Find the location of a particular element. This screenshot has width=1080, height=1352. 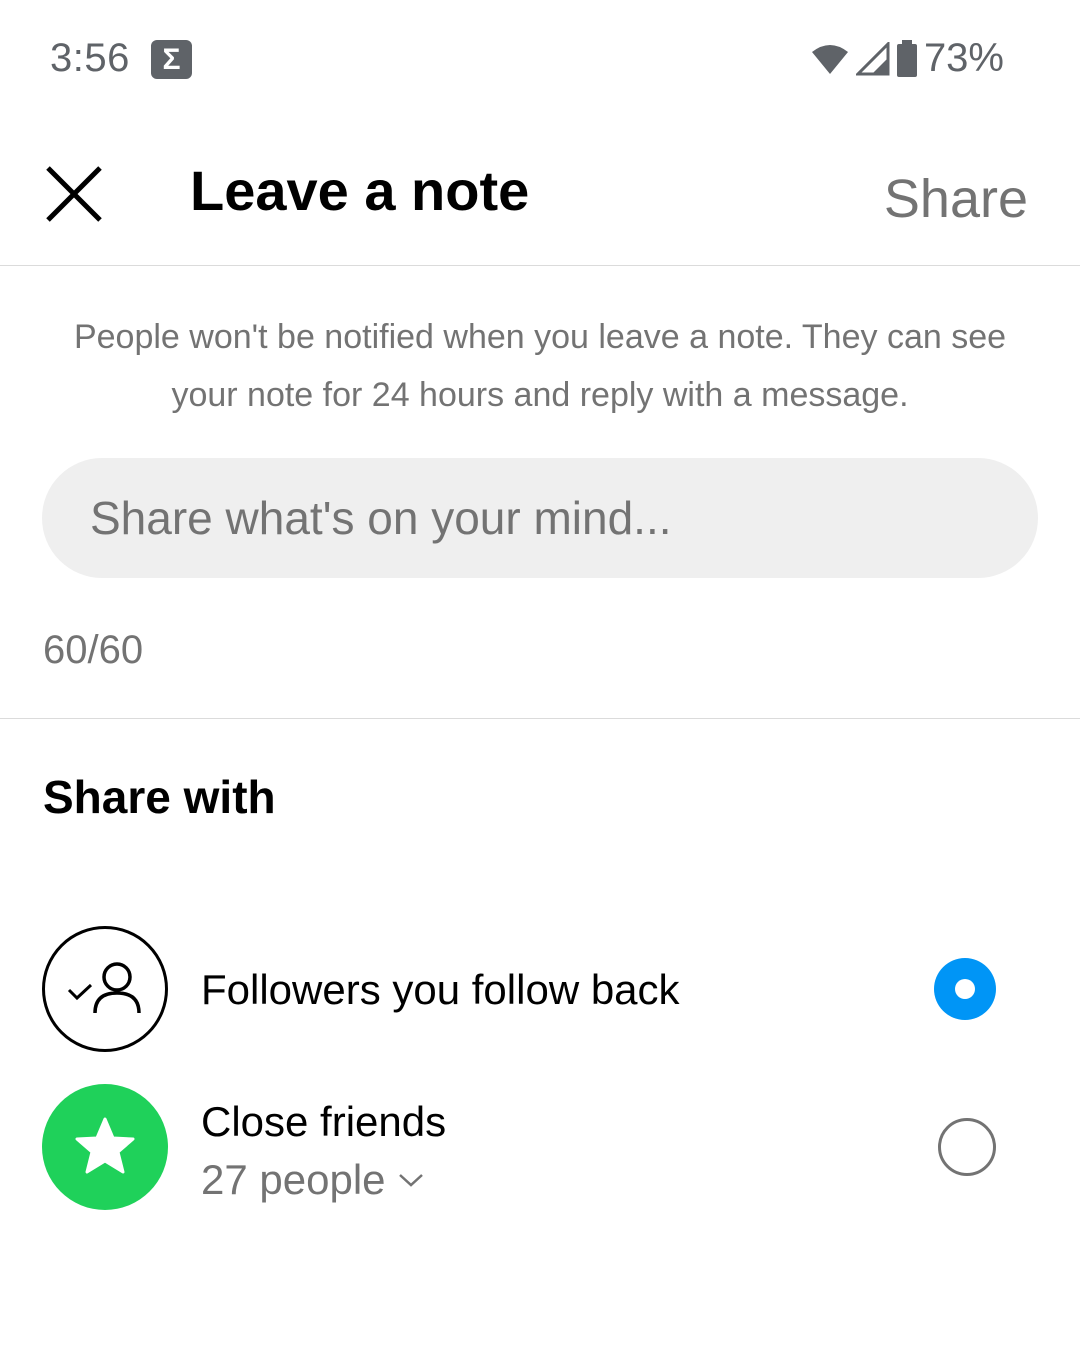

share-button: Share is located at coordinates (956, 199).